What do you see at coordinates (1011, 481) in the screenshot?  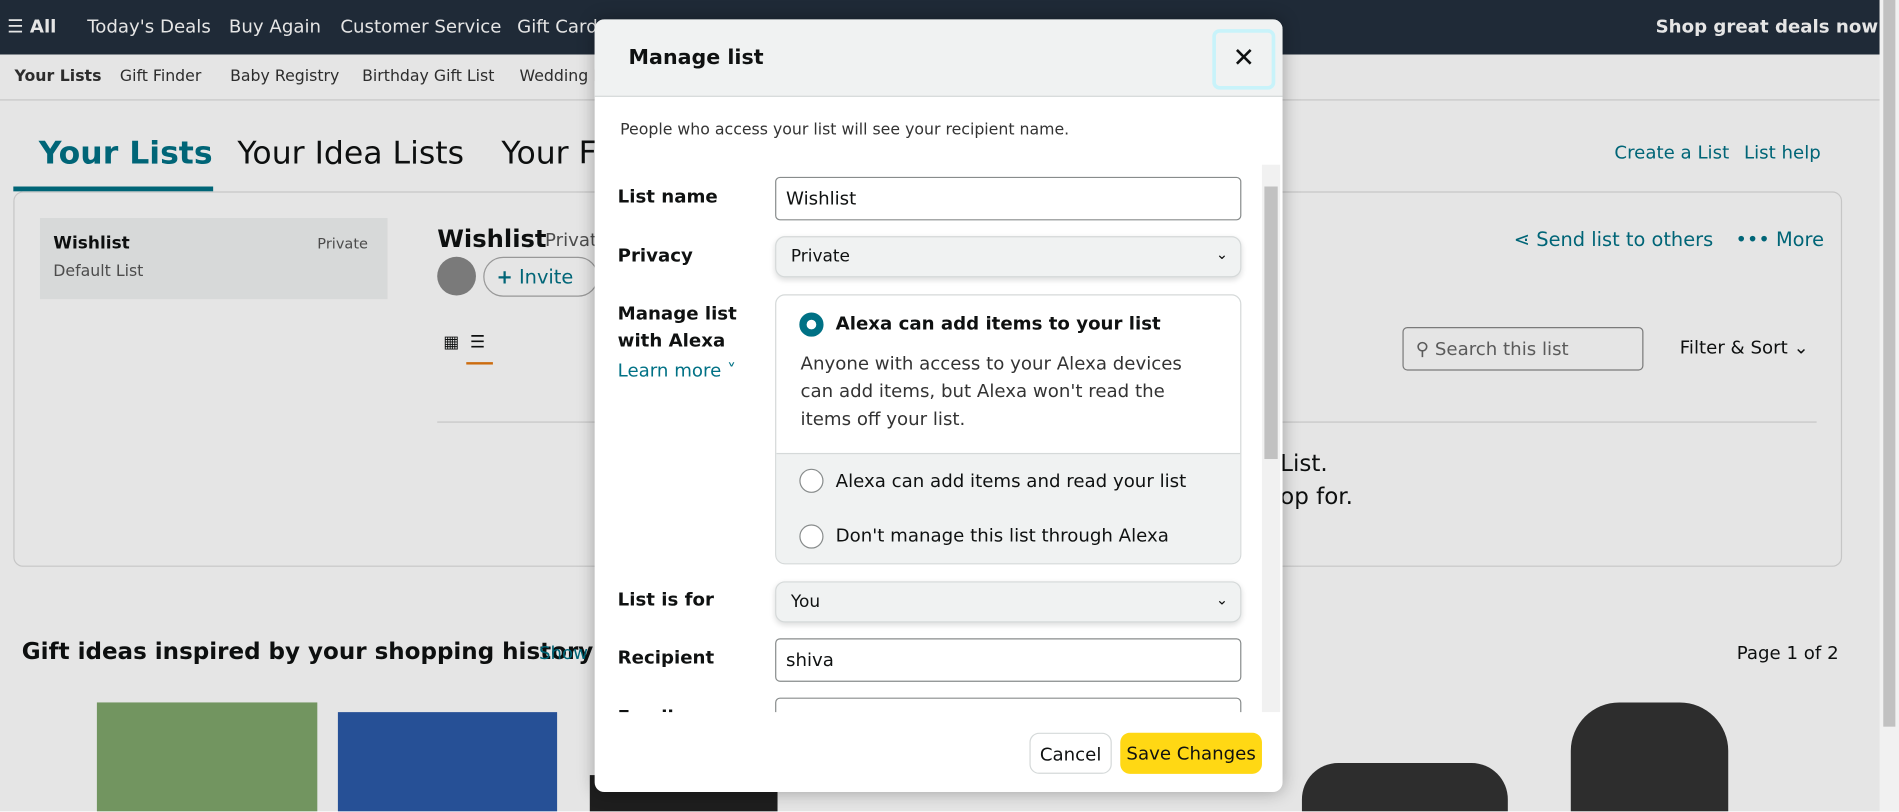 I see `option-alexa-read: Alexa can add items and read your list` at bounding box center [1011, 481].